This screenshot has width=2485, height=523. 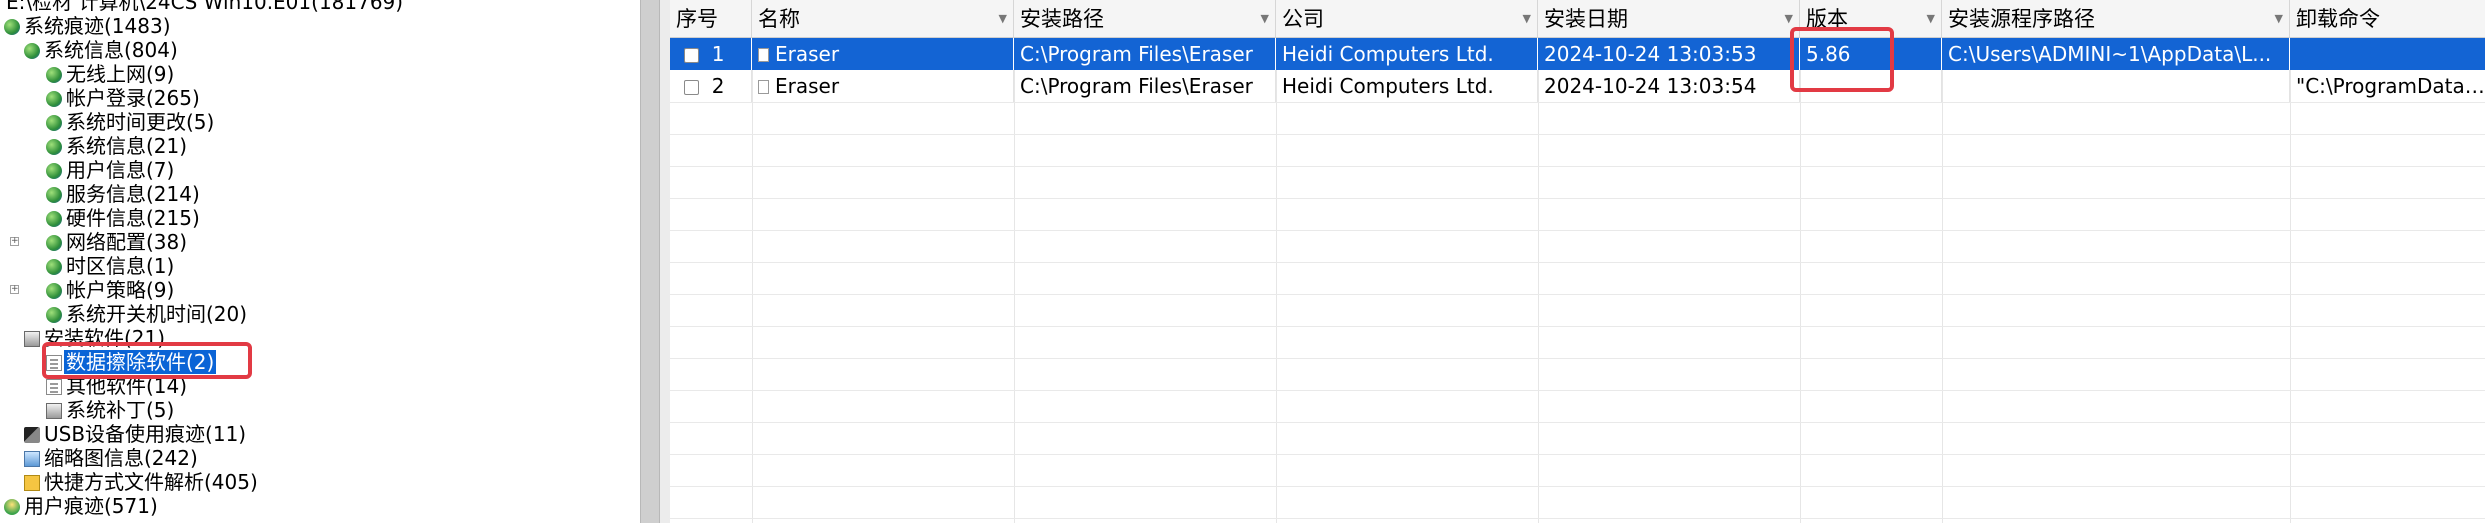 What do you see at coordinates (32, 483) in the screenshot?
I see `shortcut-icon` at bounding box center [32, 483].